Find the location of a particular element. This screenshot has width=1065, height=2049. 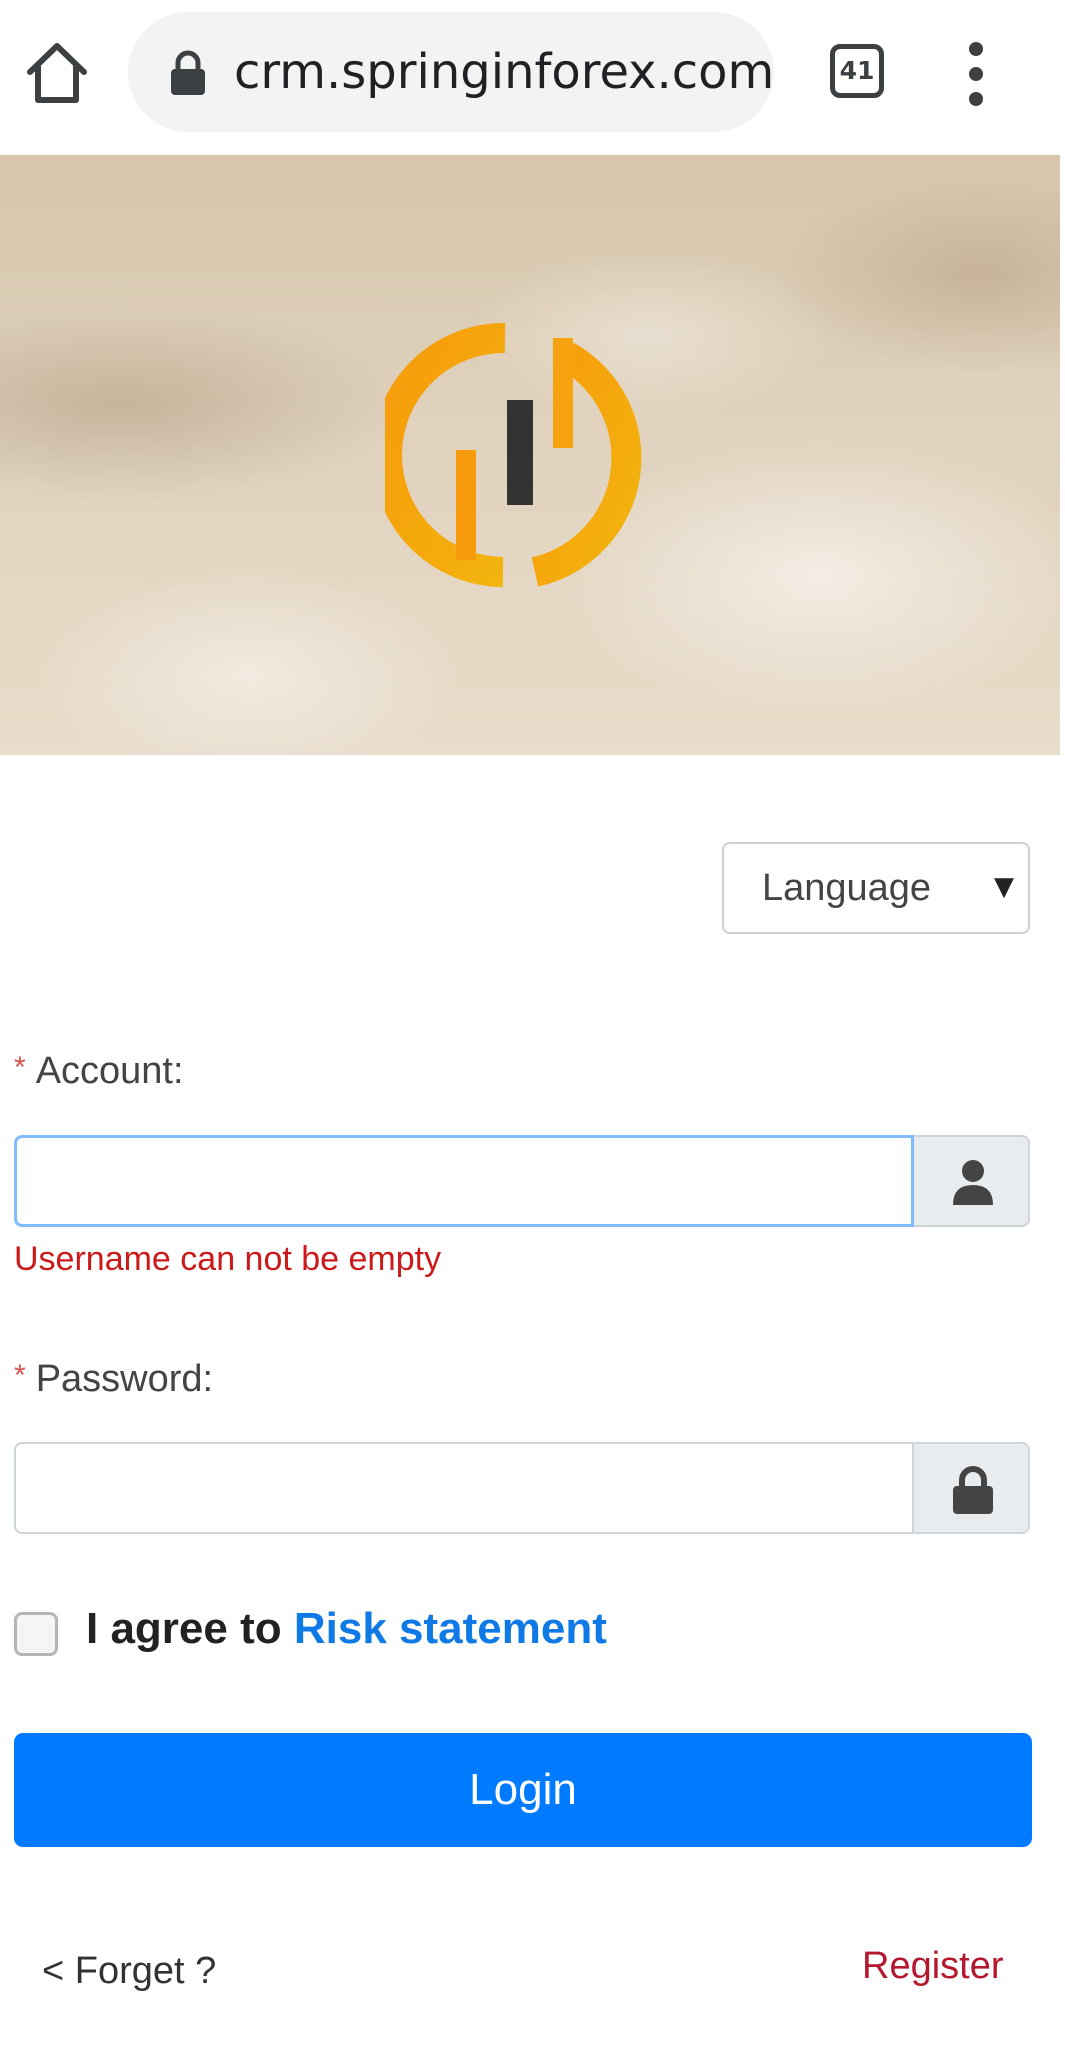

password-input-group is located at coordinates (522, 1488).